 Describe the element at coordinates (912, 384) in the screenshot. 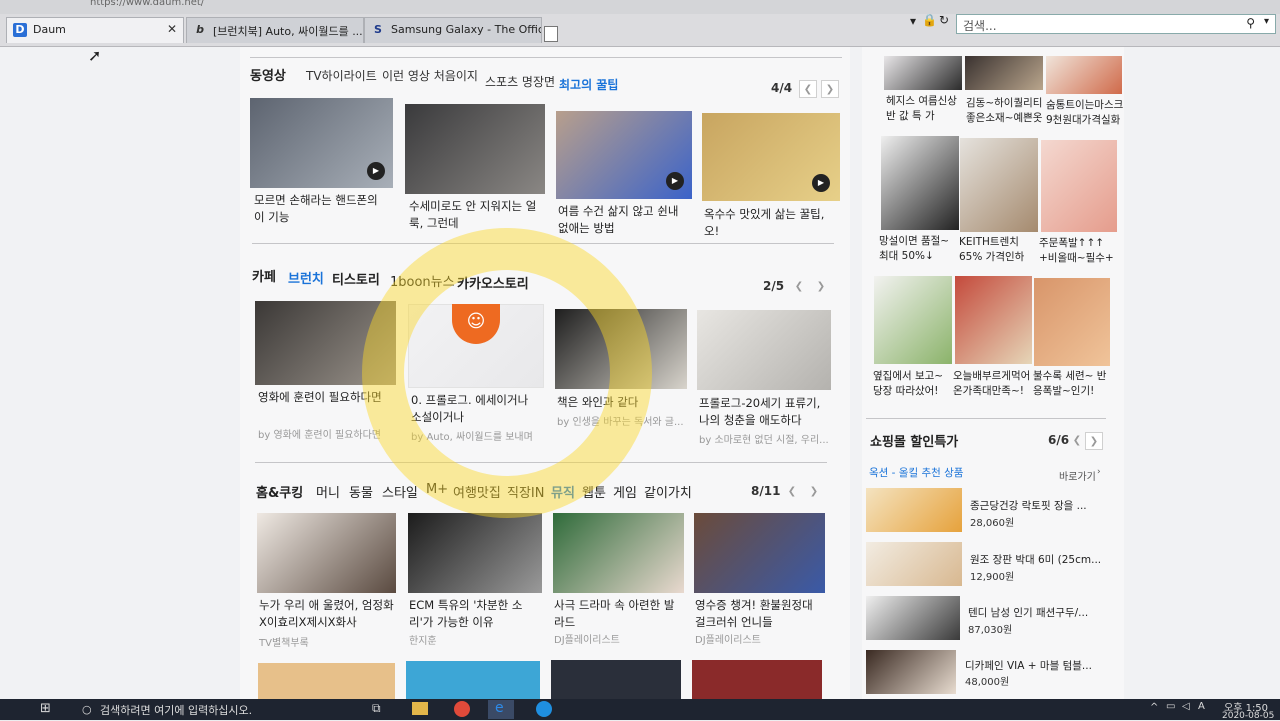

I see `shop-caption-7: 옆집에서 보고~ 당장 따라샀어!` at that location.